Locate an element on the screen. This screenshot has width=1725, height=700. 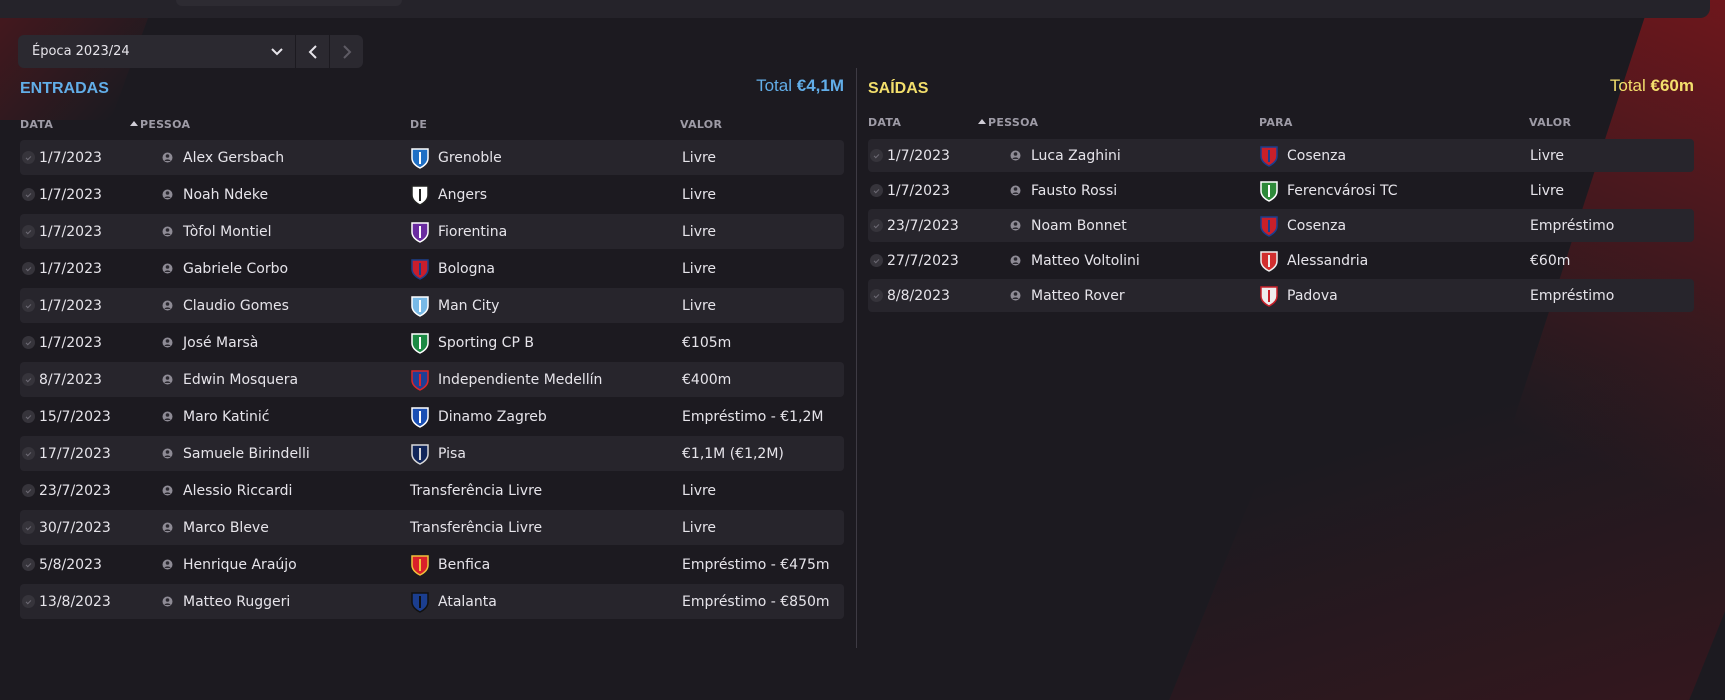
club-name: Grenoble is located at coordinates (470, 158).